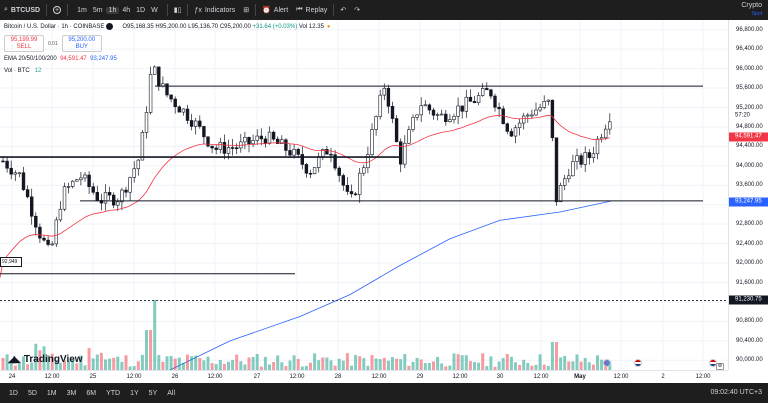 This screenshot has width=768, height=403. What do you see at coordinates (749, 107) in the screenshot?
I see `price-tick: 95,200.00` at bounding box center [749, 107].